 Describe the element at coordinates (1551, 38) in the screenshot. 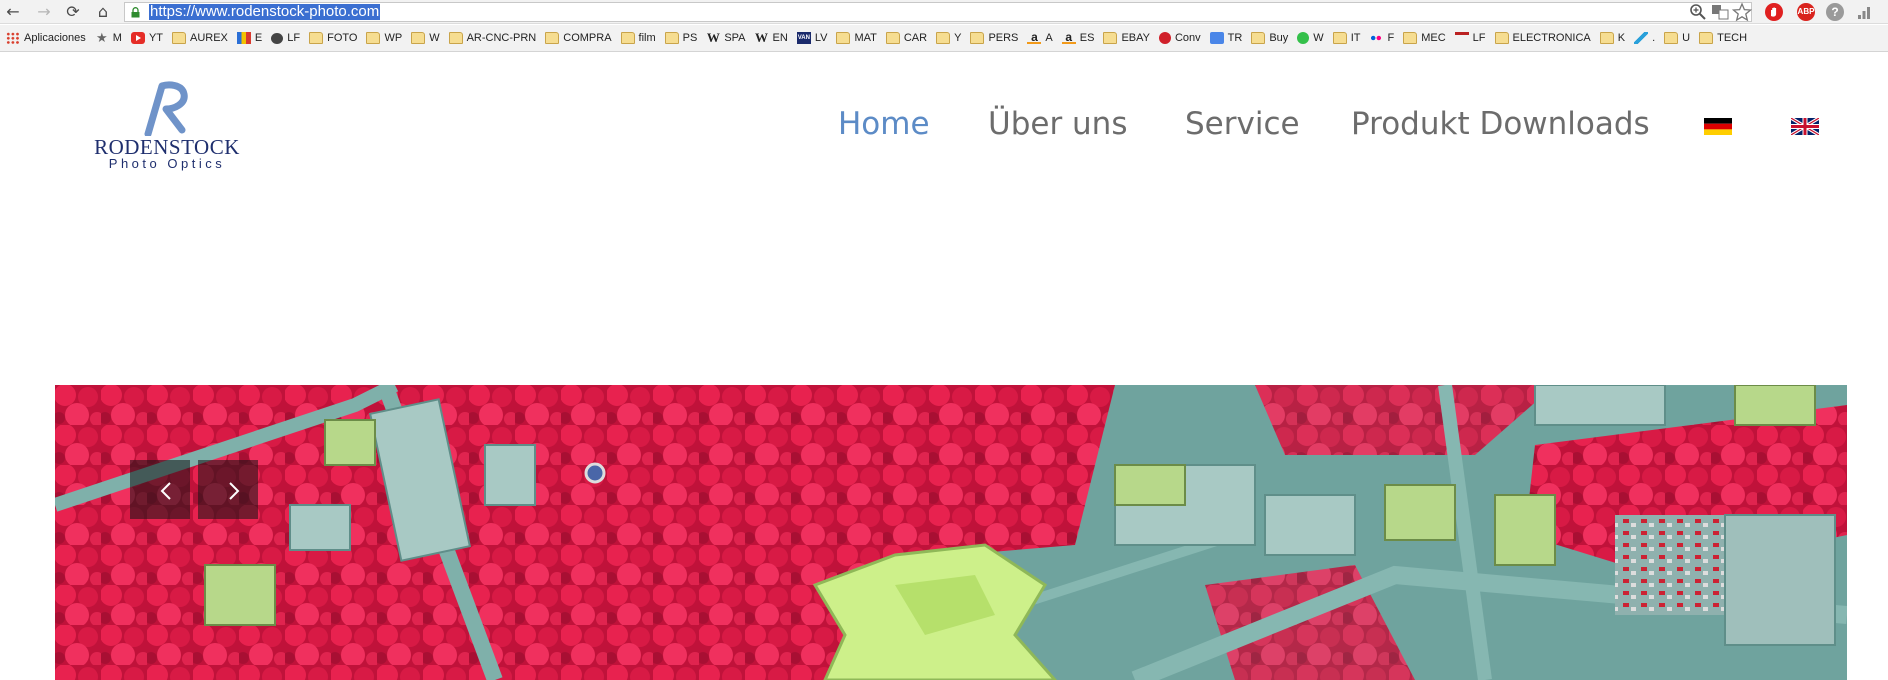

I see `bookmark-label: ELECTRONICA` at that location.